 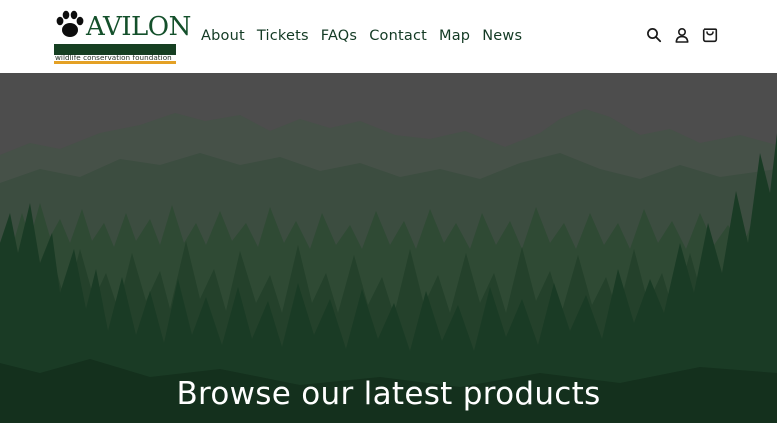 I want to click on header-icons, so click(x=682, y=35).